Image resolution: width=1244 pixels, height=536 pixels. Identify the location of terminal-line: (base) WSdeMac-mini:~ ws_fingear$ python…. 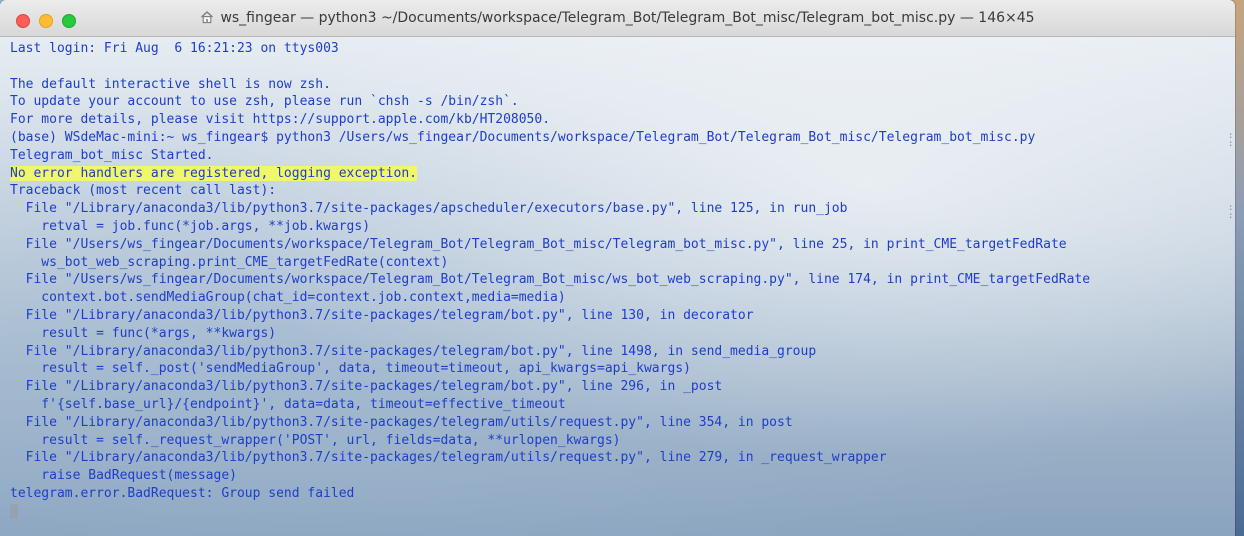
(550, 138).